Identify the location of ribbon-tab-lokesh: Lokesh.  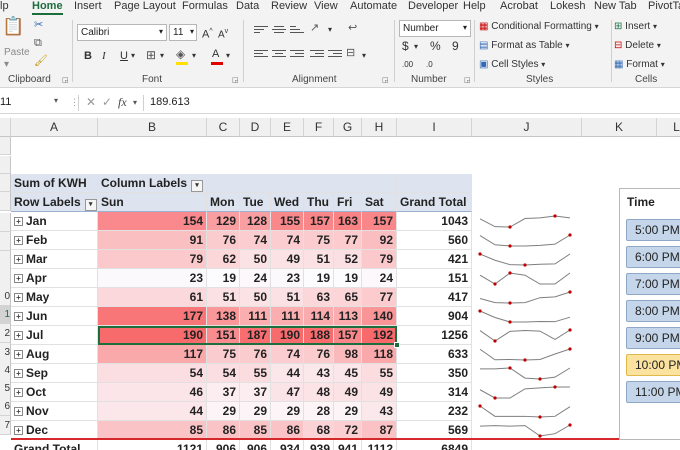
(567, 6).